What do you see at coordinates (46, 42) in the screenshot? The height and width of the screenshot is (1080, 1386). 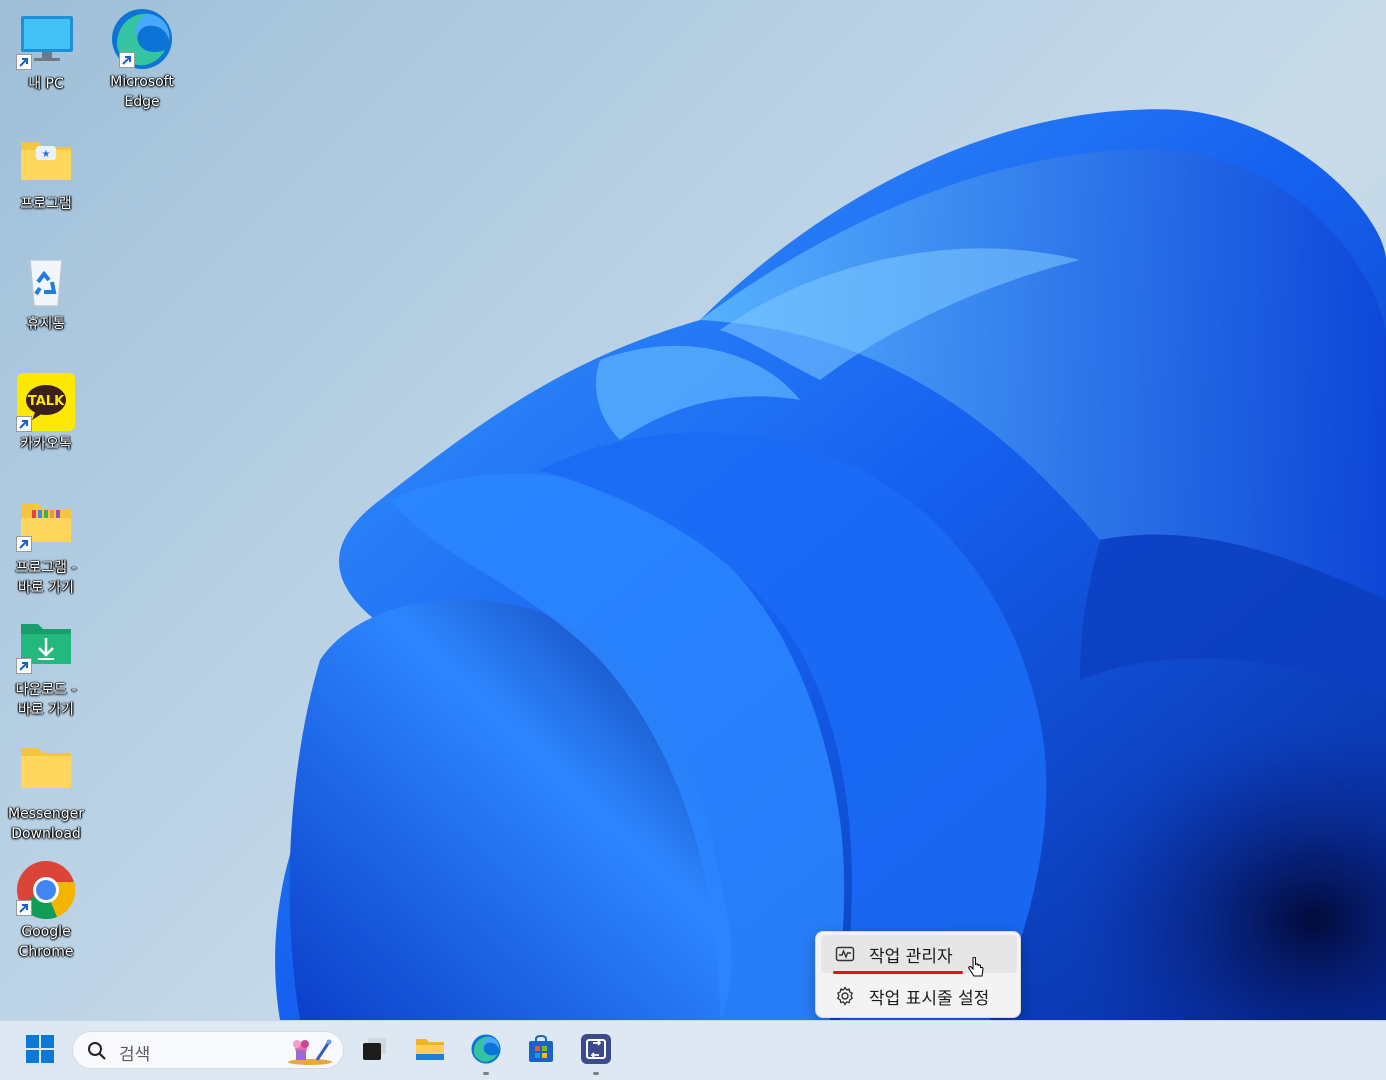 I see `this-pc-icon` at bounding box center [46, 42].